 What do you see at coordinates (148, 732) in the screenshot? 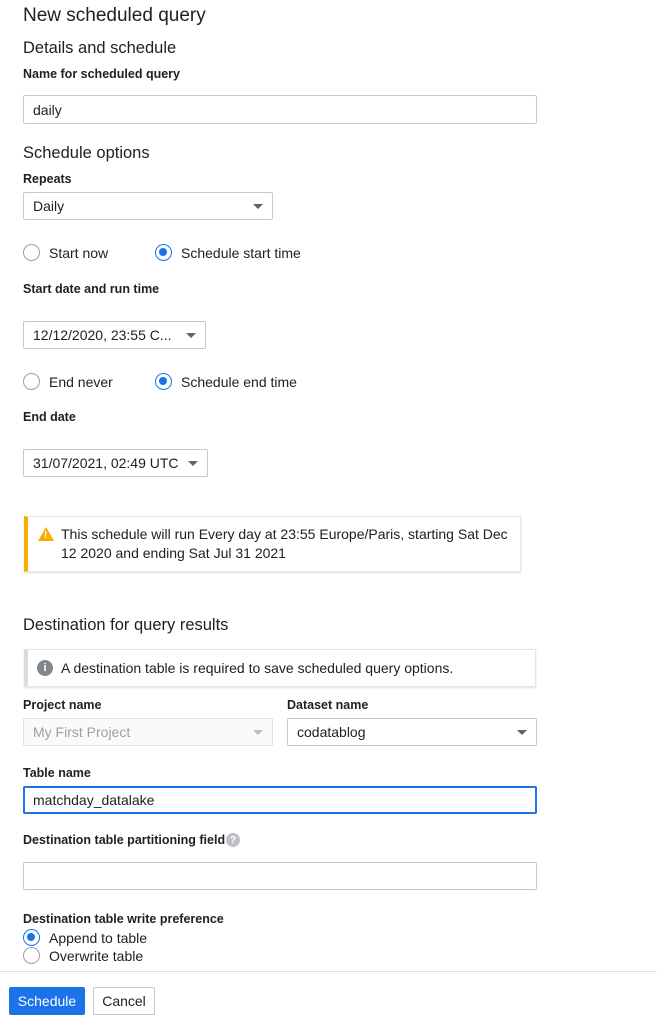
I see `project-select: My First Project` at bounding box center [148, 732].